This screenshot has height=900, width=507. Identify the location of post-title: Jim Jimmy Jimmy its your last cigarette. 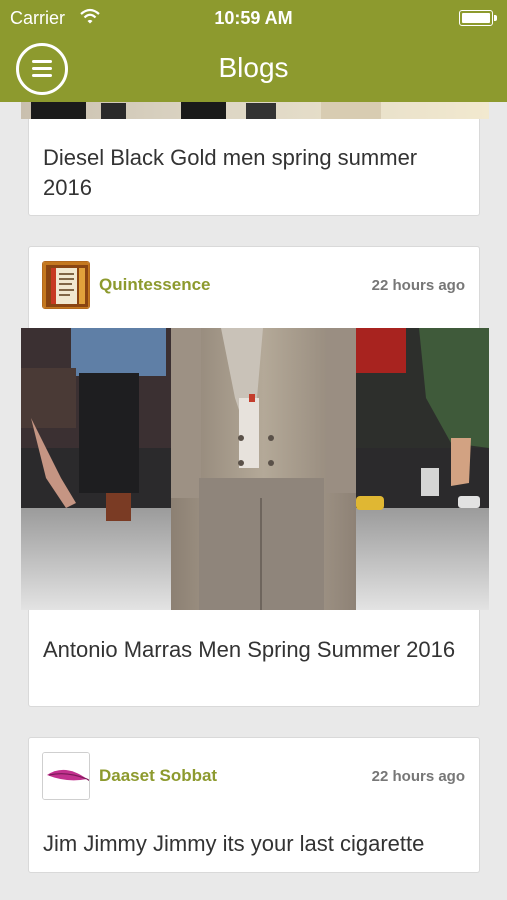
(255, 844).